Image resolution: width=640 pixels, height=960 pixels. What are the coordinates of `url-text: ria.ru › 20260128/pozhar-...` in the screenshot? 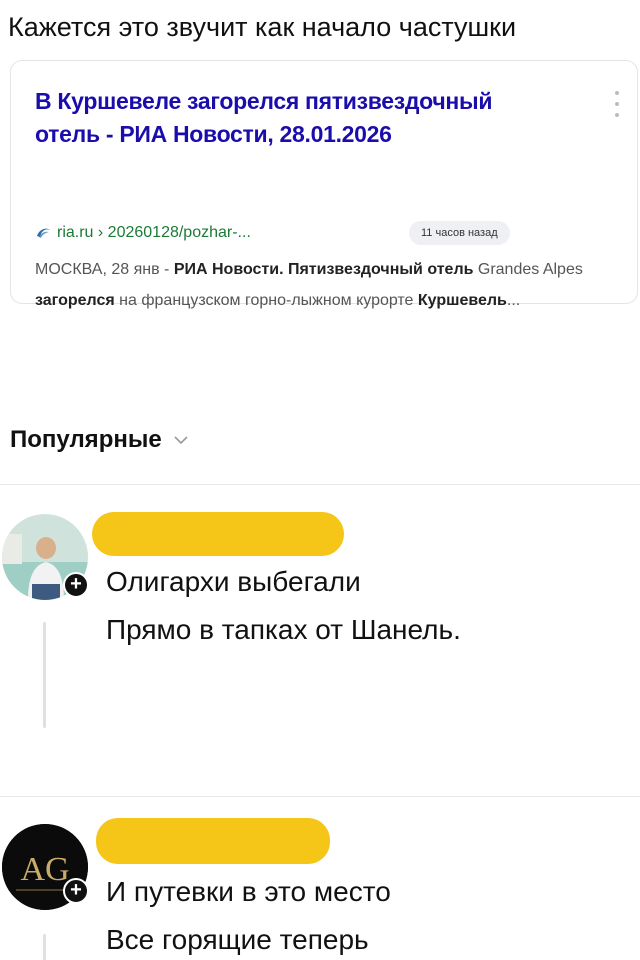 It's located at (154, 232).